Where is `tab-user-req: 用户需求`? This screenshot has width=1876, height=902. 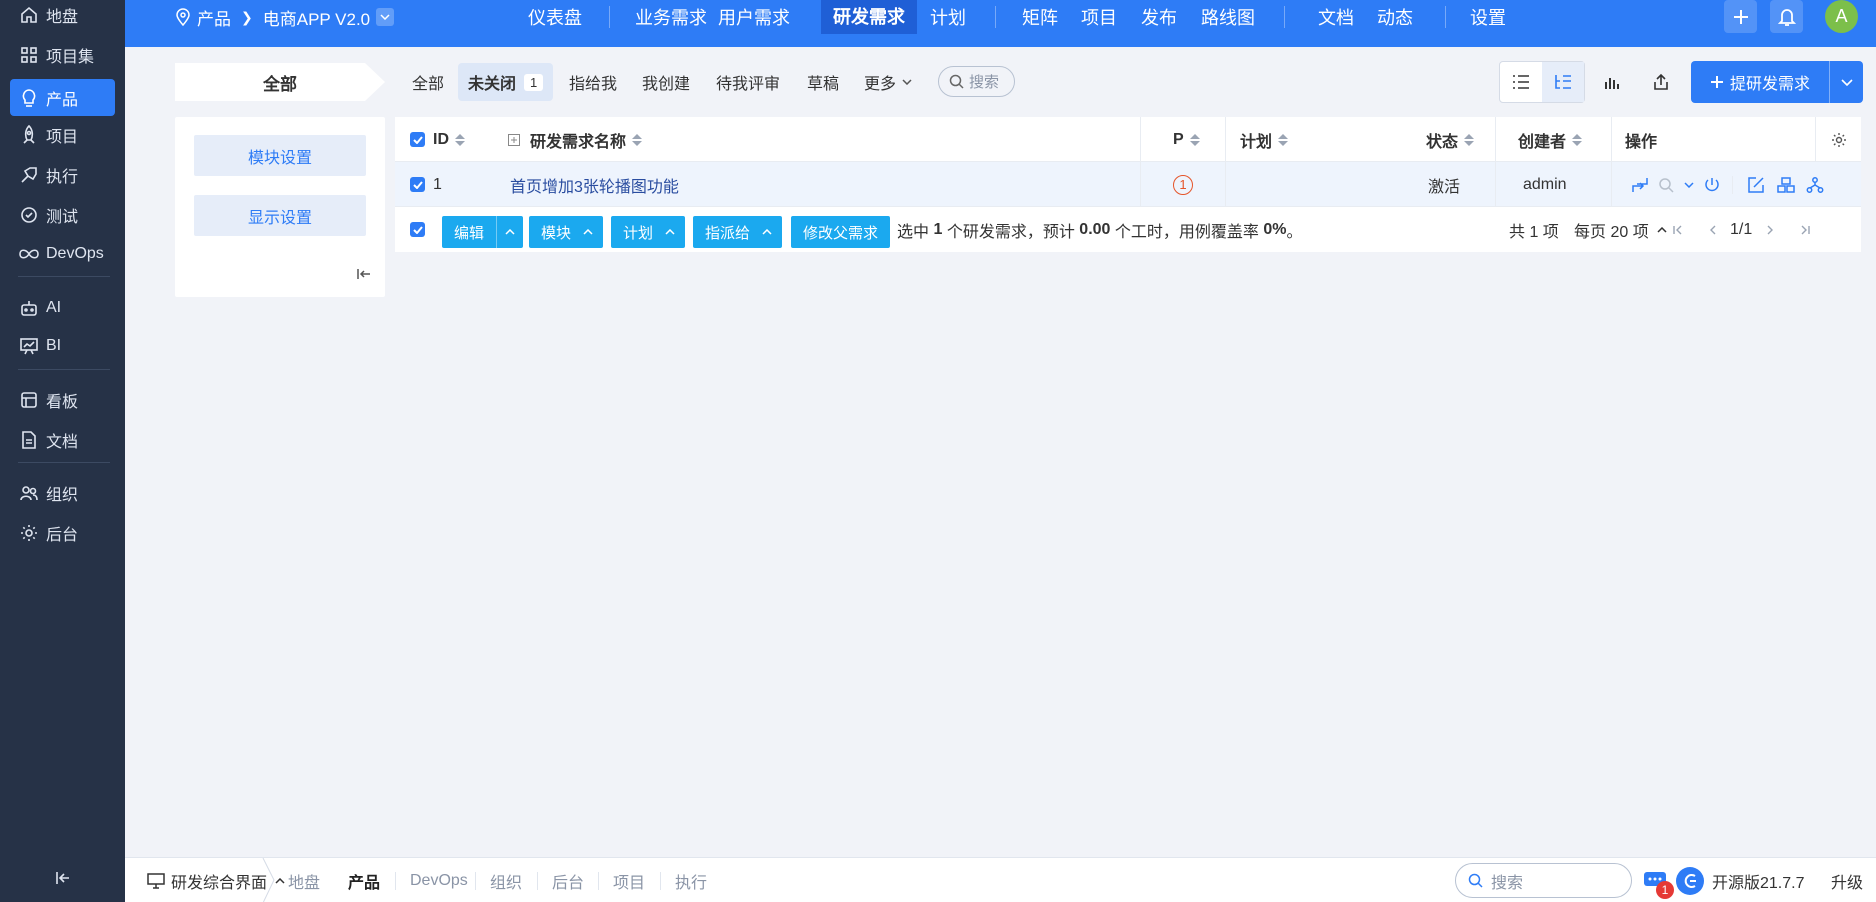 tab-user-req: 用户需求 is located at coordinates (754, 17).